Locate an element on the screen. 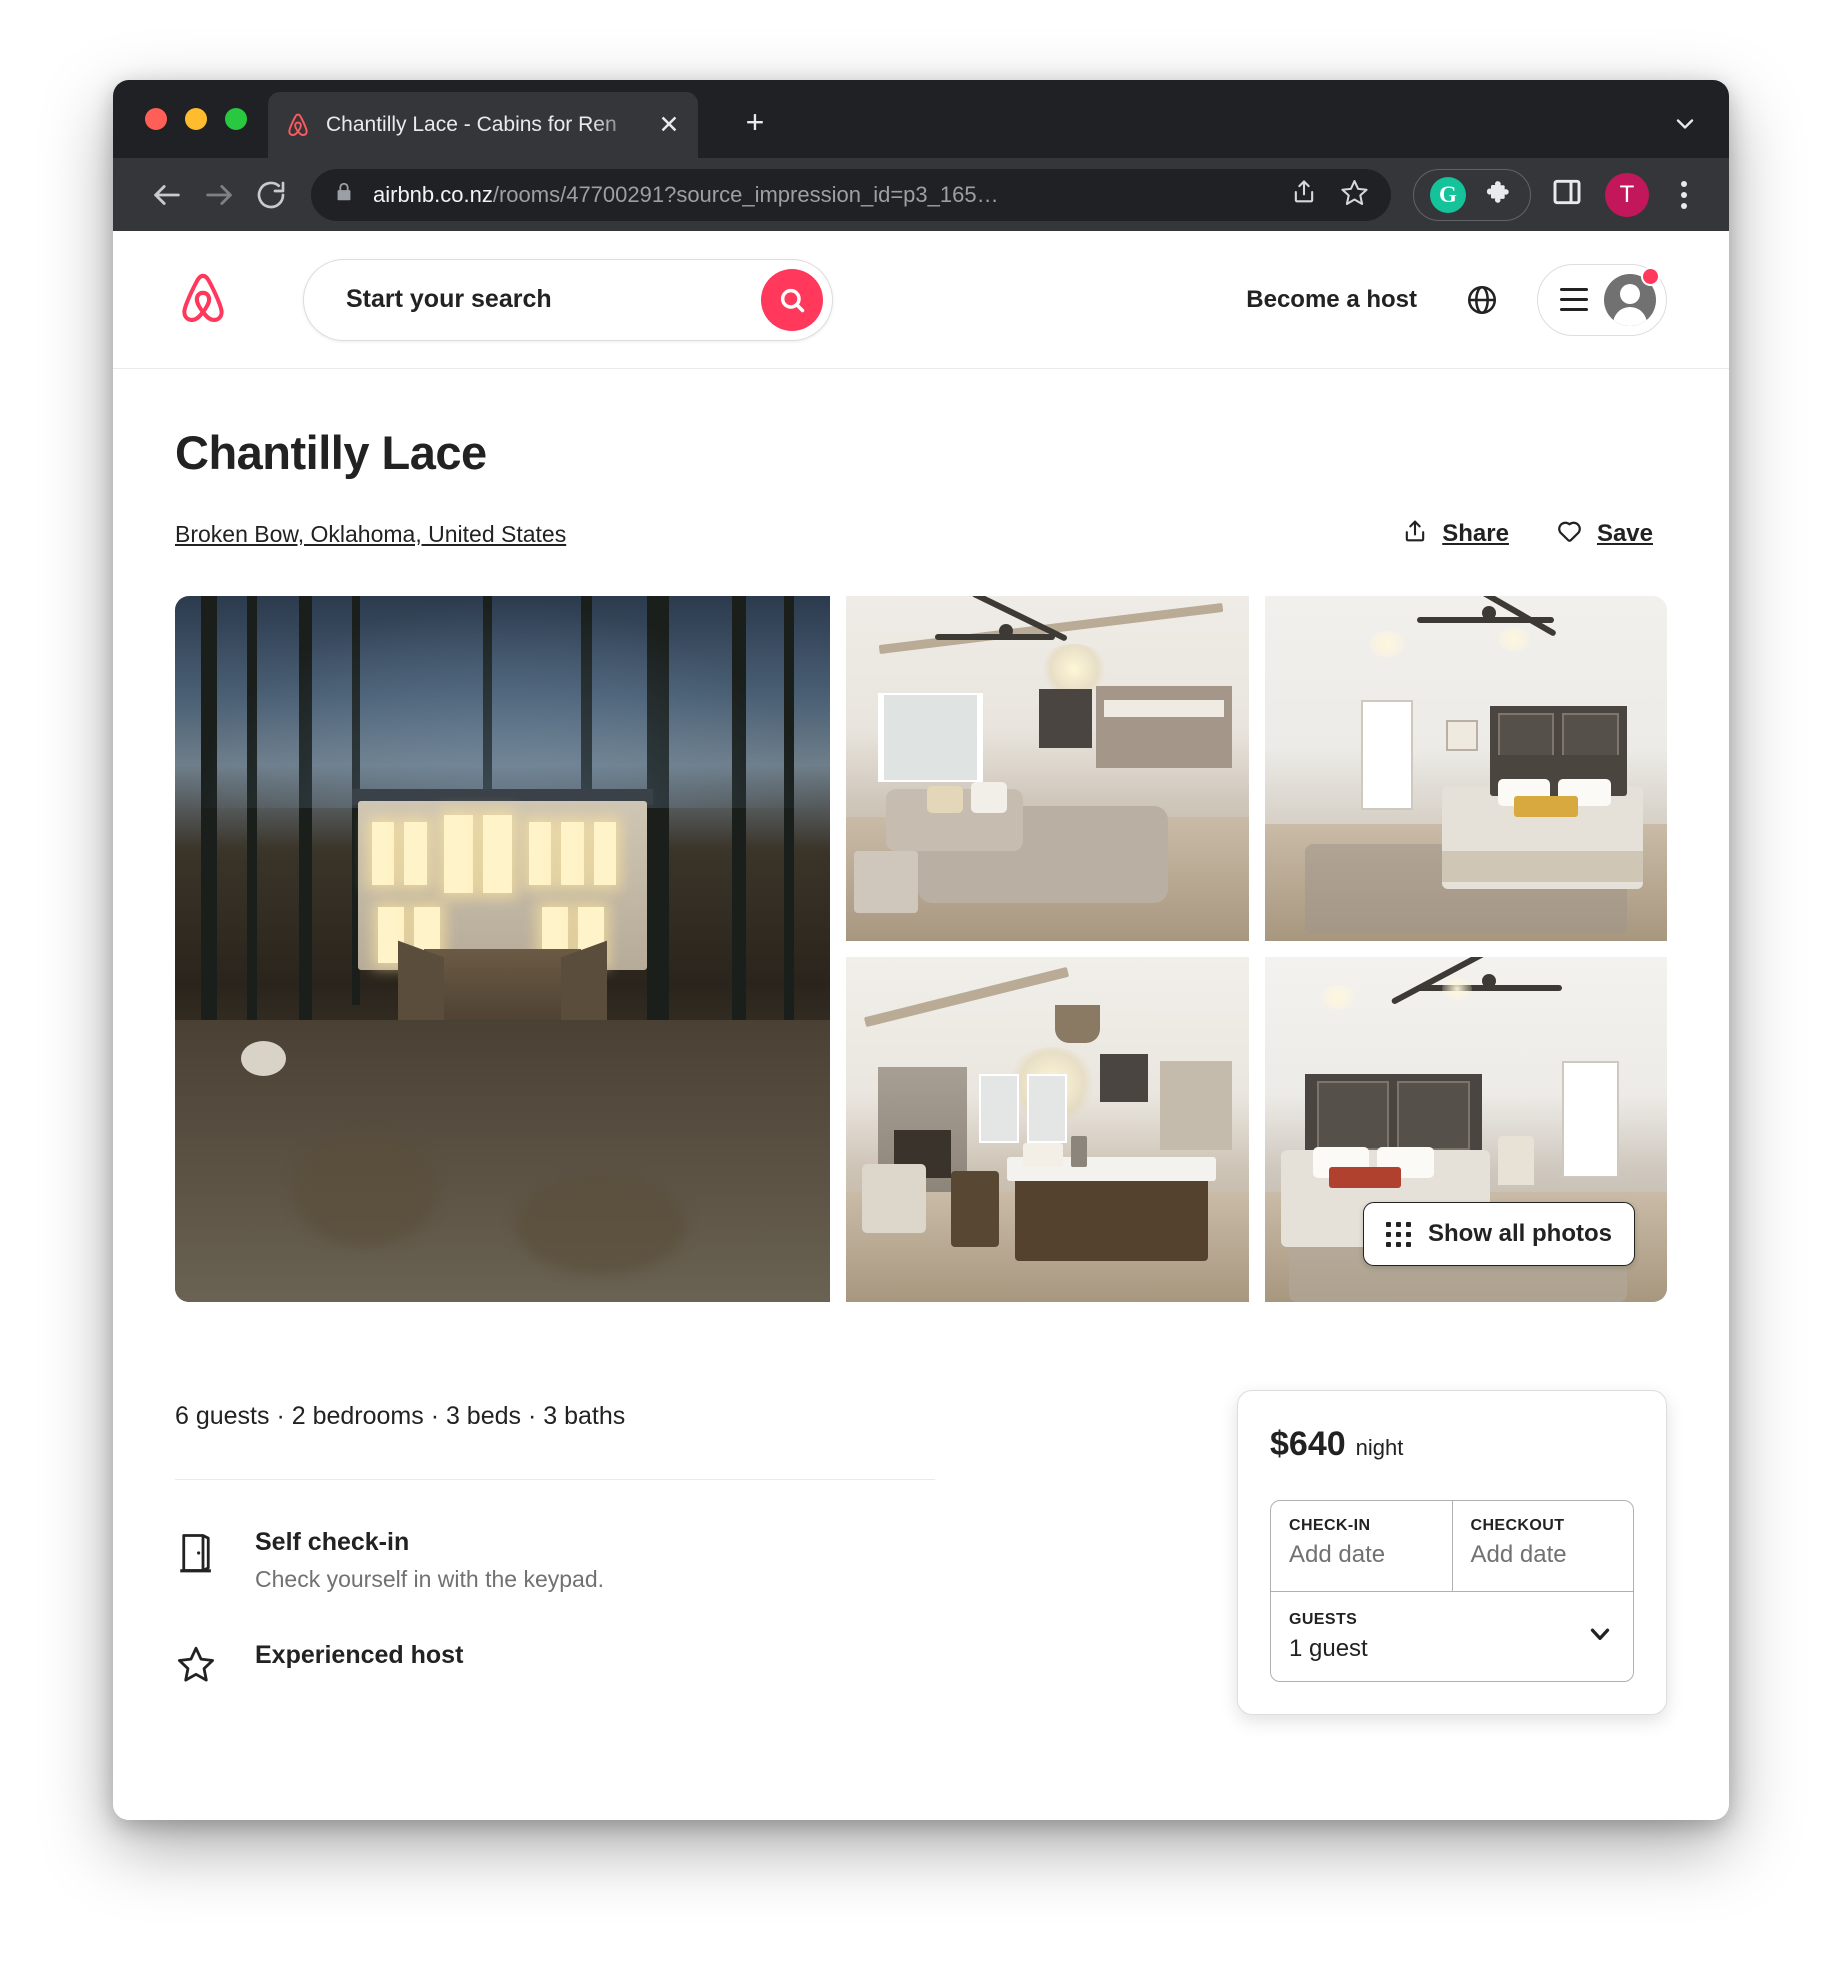 The height and width of the screenshot is (1974, 1842). minimize-window-button is located at coordinates (196, 119).